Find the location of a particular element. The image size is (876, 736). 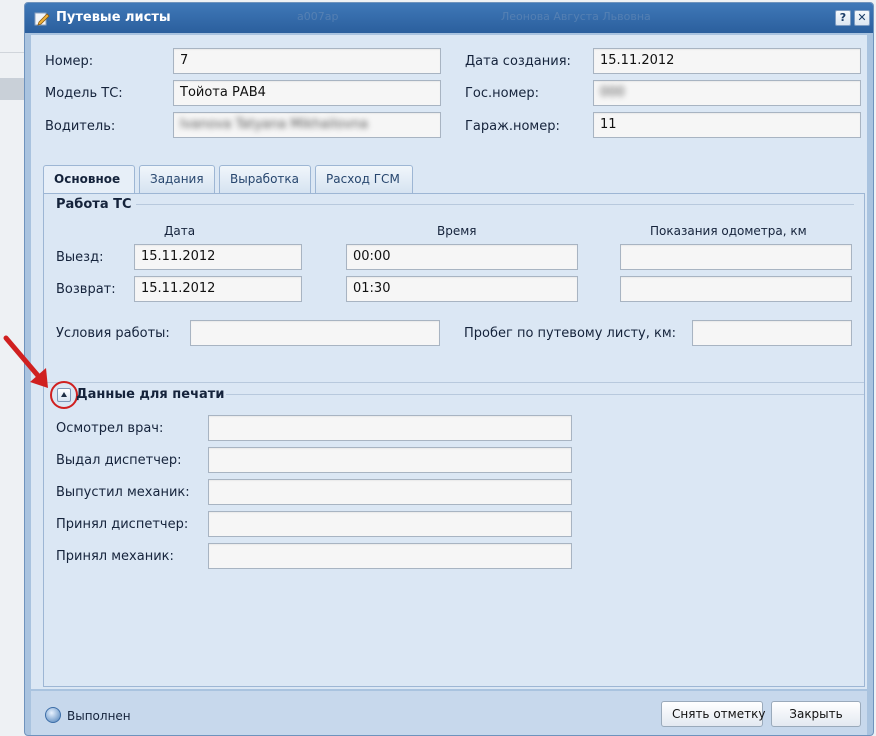

tab-strip: Основное Задания Выработка Расход ГСМ is located at coordinates (454, 180).